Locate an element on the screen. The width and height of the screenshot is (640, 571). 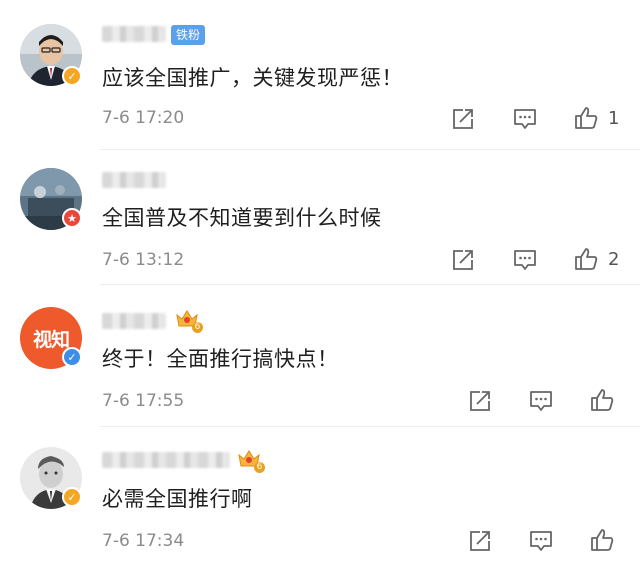
like-count: 1 is located at coordinates (614, 118).